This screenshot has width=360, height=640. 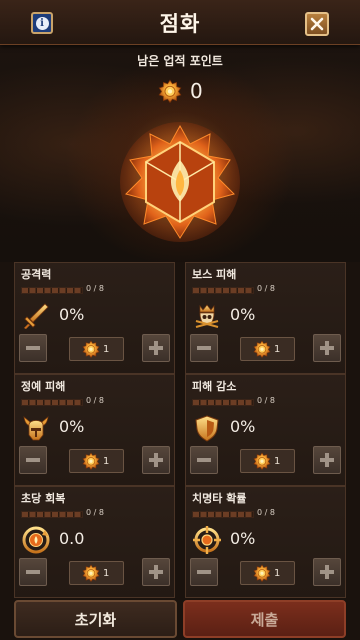 What do you see at coordinates (196, 91) in the screenshot?
I see `points-value: 0` at bounding box center [196, 91].